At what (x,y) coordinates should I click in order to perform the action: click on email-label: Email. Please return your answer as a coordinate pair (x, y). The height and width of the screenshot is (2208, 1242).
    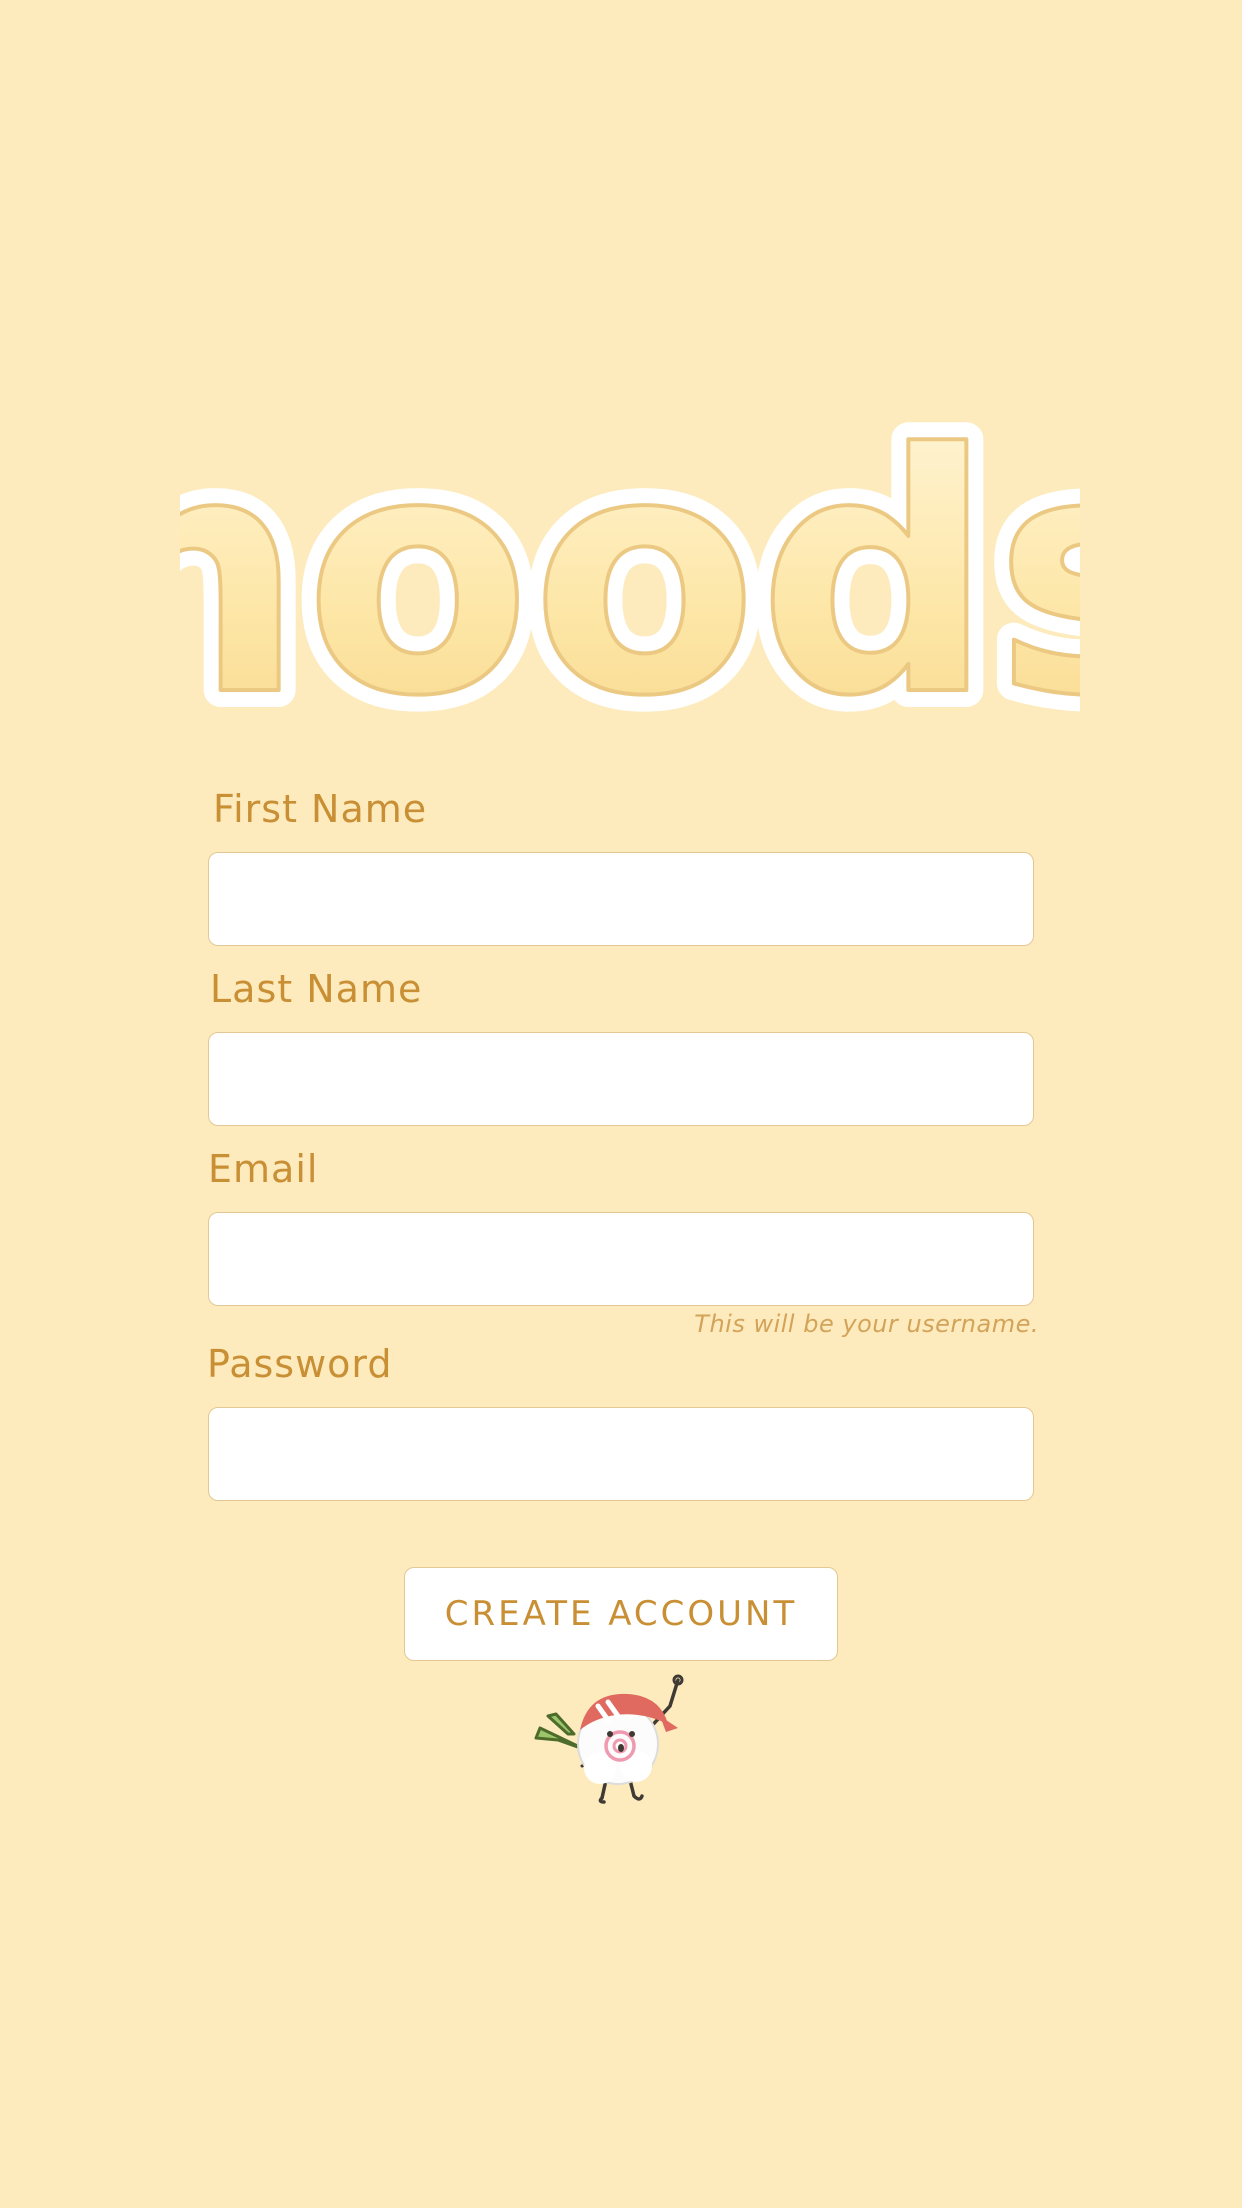
    Looking at the image, I should click on (263, 1169).